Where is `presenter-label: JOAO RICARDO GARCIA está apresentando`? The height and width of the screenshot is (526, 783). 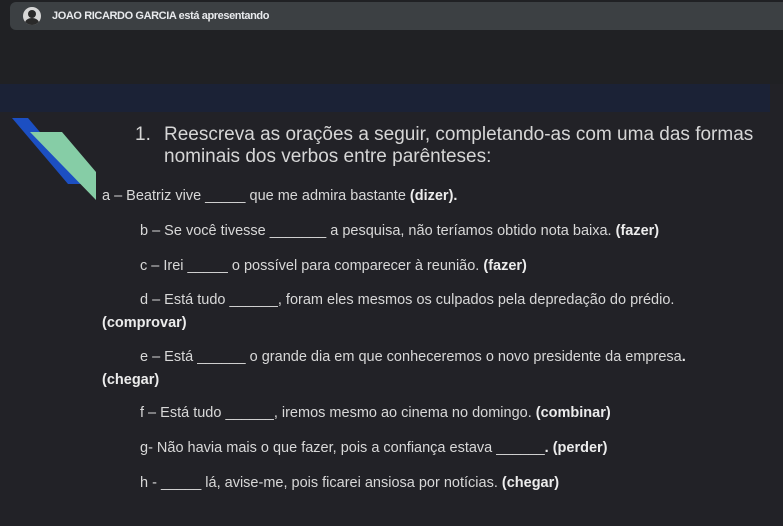
presenter-label: JOAO RICARDO GARCIA está apresentando is located at coordinates (161, 16).